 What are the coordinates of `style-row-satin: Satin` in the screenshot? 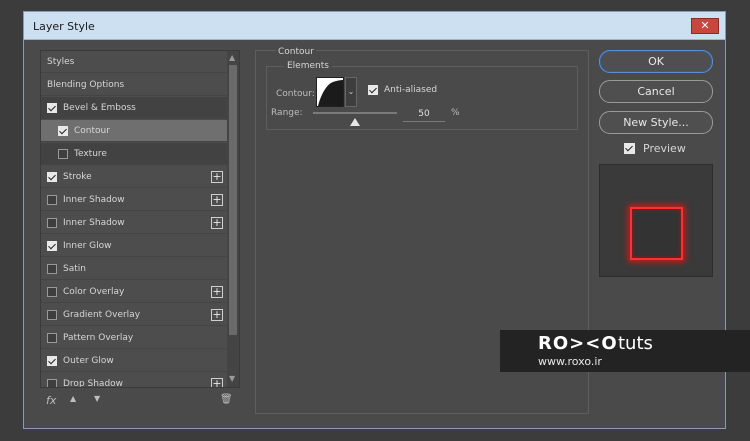 It's located at (134, 269).